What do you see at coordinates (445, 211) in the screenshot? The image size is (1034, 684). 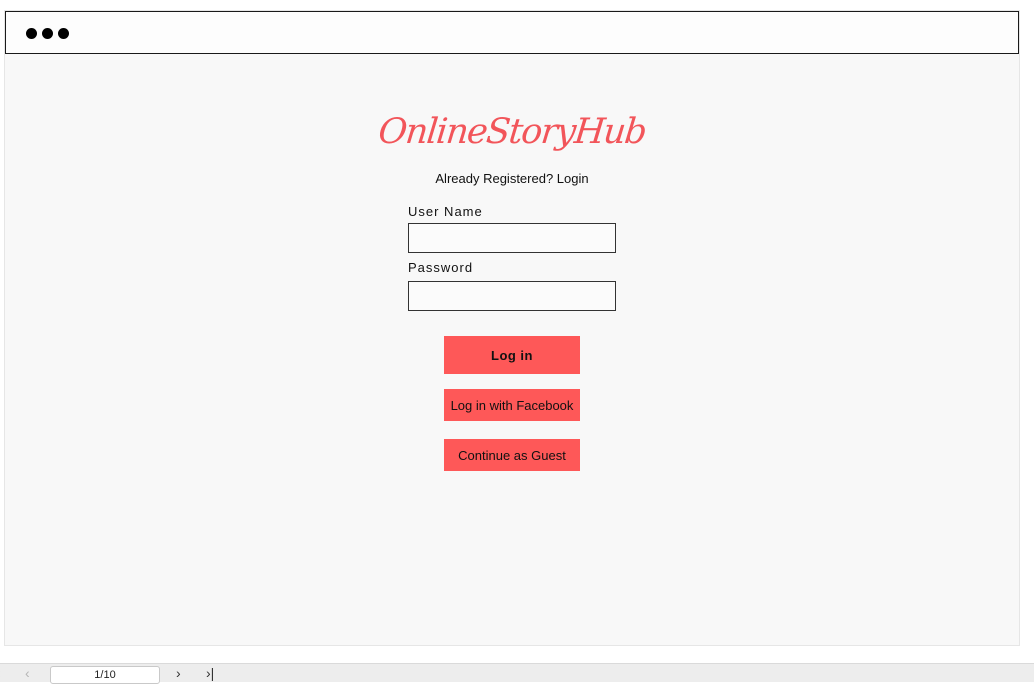 I see `username-label: User Name` at bounding box center [445, 211].